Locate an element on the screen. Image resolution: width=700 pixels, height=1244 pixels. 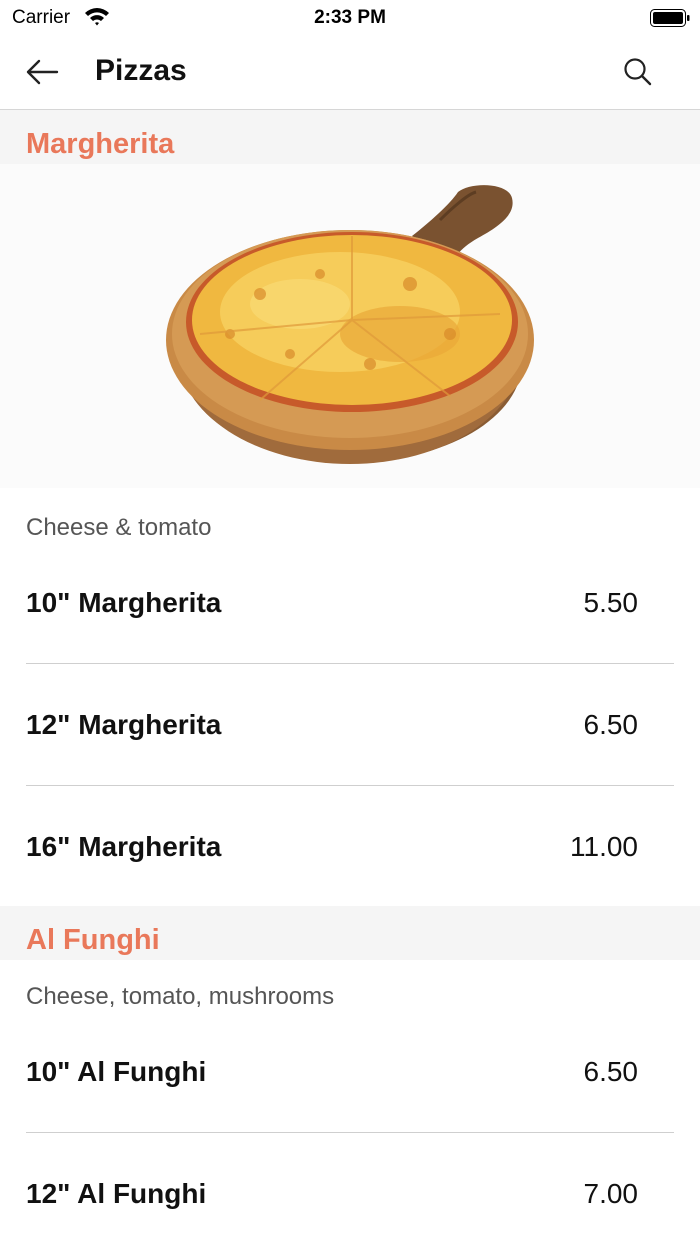
item-name: 12" Al Funghi is located at coordinates (116, 1193).